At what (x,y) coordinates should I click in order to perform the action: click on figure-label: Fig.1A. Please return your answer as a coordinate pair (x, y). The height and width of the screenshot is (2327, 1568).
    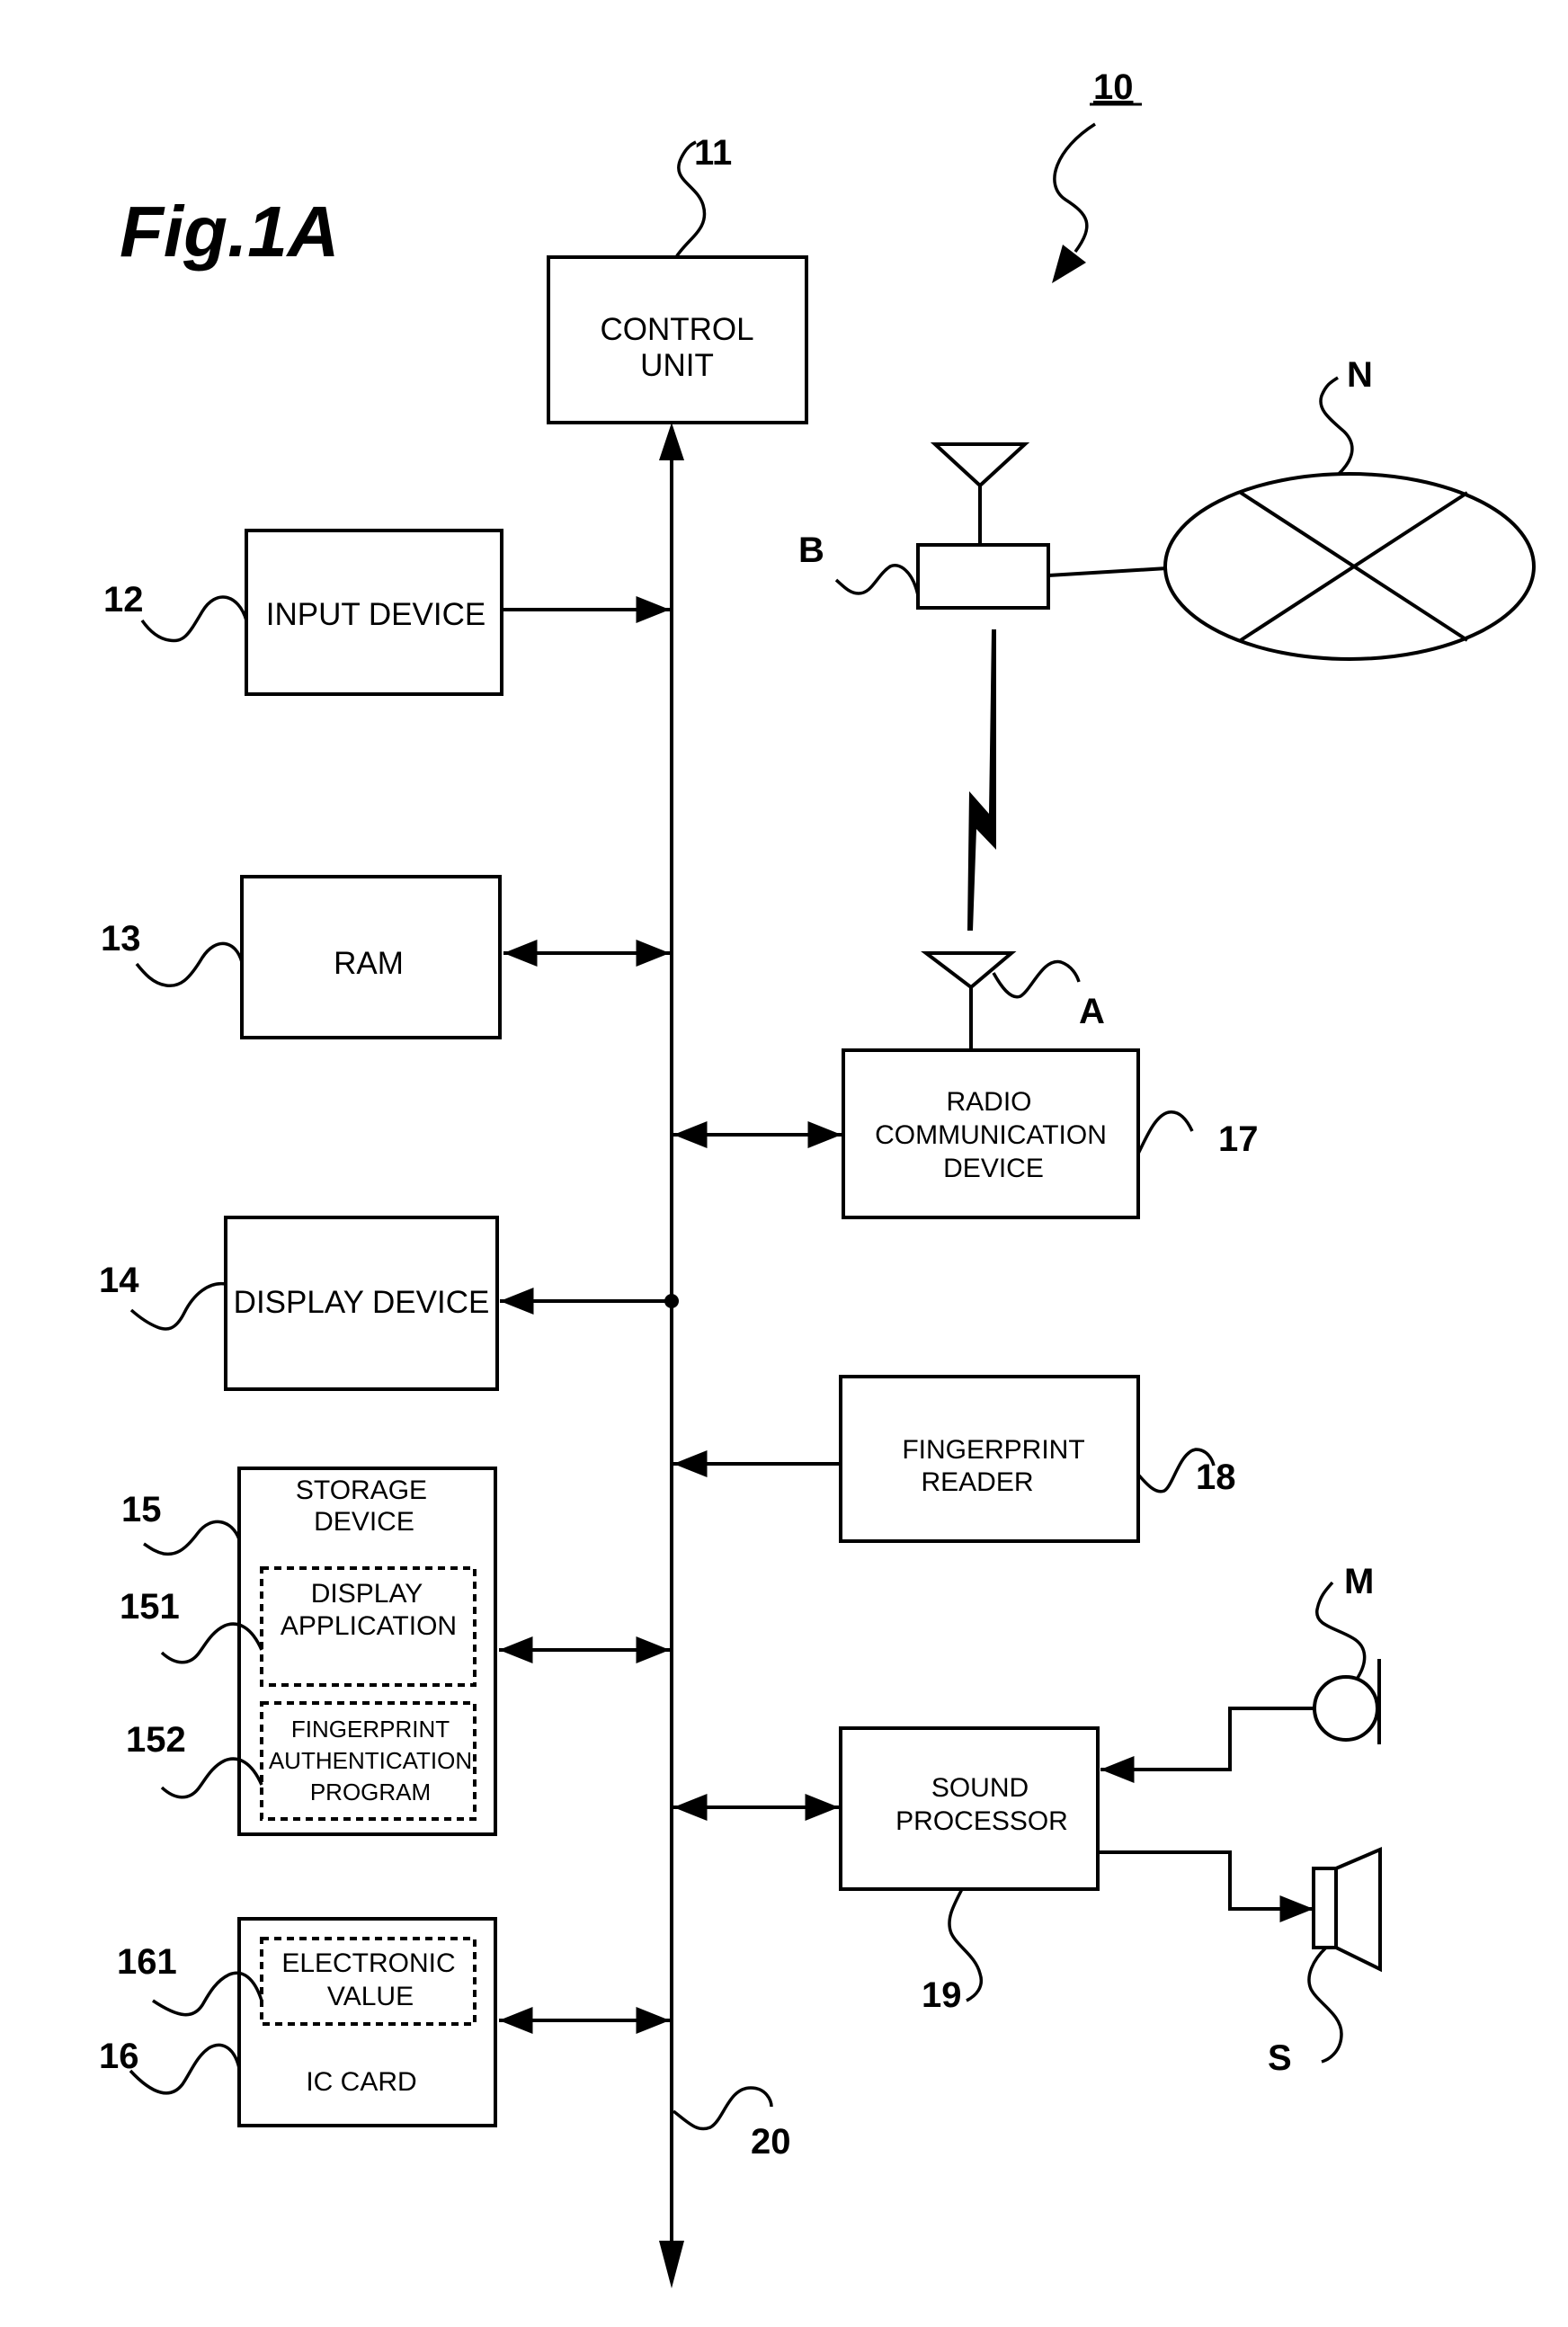
    Looking at the image, I should click on (229, 232).